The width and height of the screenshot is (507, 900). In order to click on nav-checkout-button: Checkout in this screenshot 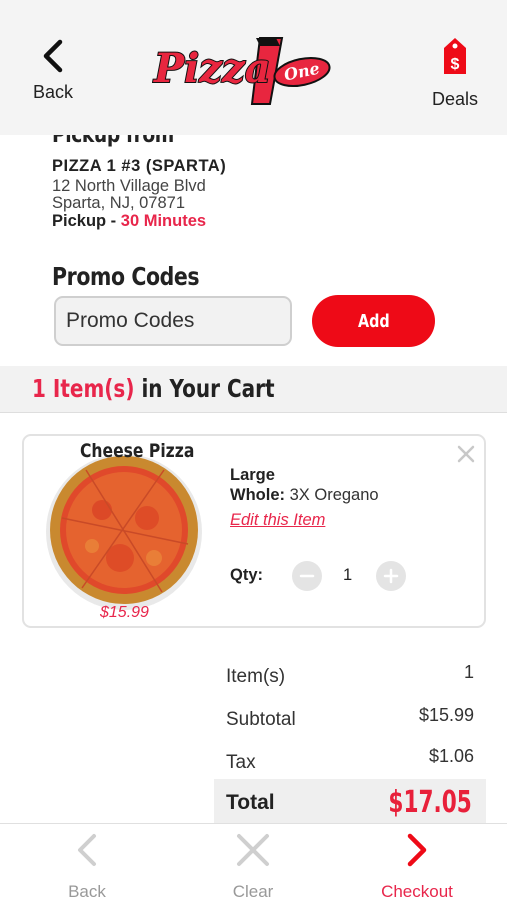, I will do `click(417, 866)`.